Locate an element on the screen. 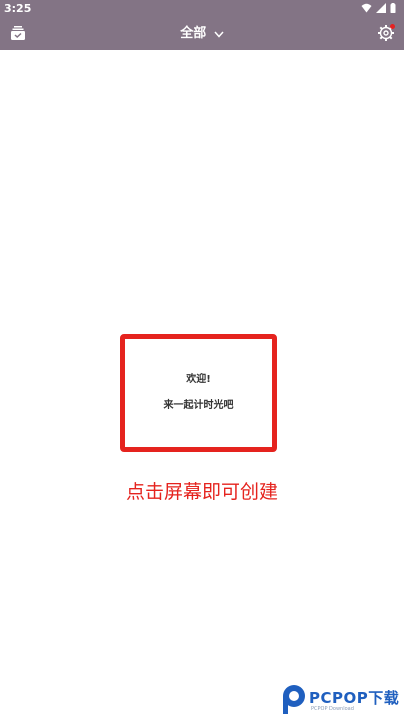 This screenshot has width=404, height=720. tap-to-create-hint: 点击屏幕即可创建 is located at coordinates (201, 492).